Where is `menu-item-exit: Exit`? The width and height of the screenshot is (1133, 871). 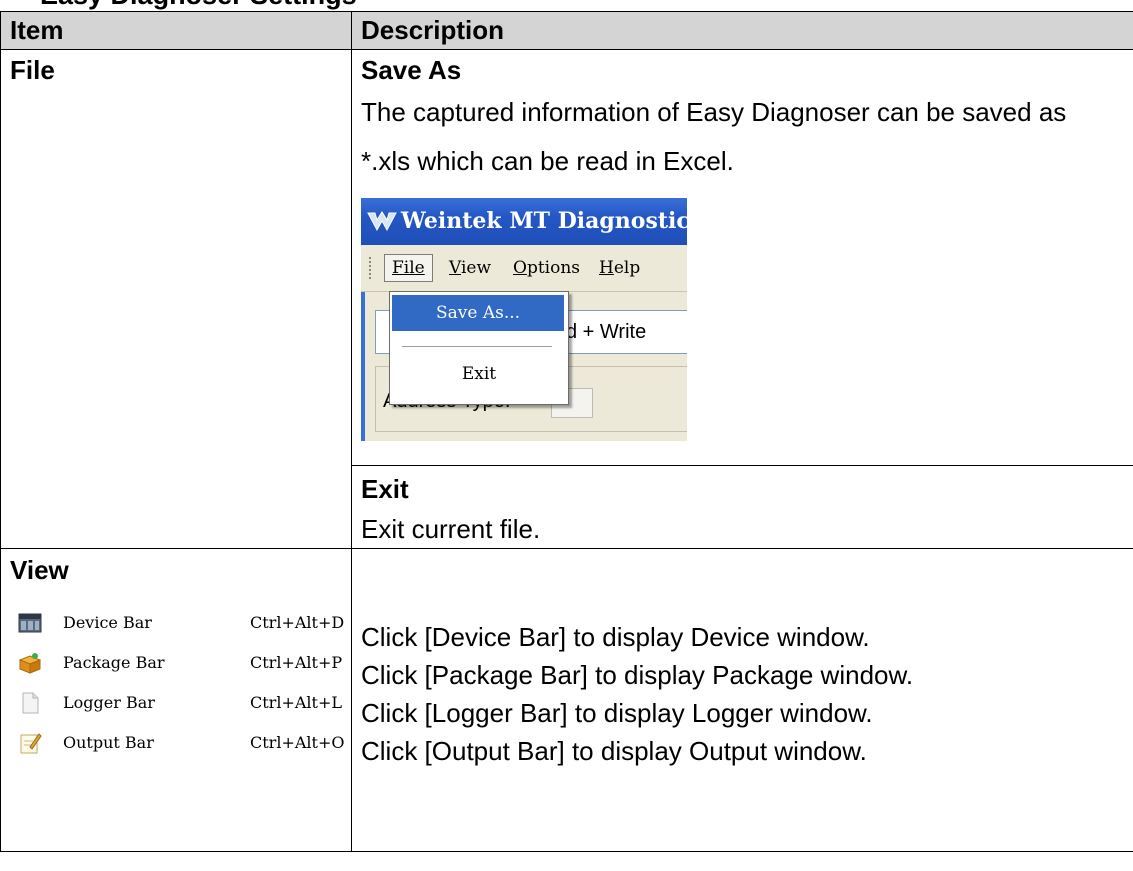 menu-item-exit: Exit is located at coordinates (479, 374).